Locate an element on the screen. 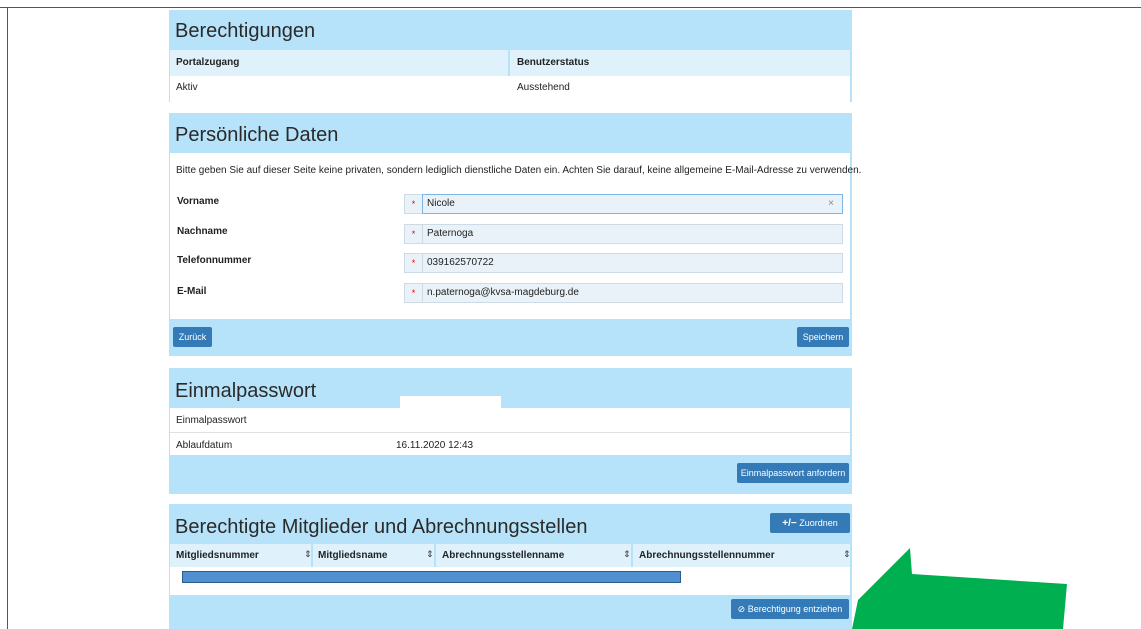 The width and height of the screenshot is (1141, 629). table-header: Portalzugang Benutzerstatus is located at coordinates (510, 63).